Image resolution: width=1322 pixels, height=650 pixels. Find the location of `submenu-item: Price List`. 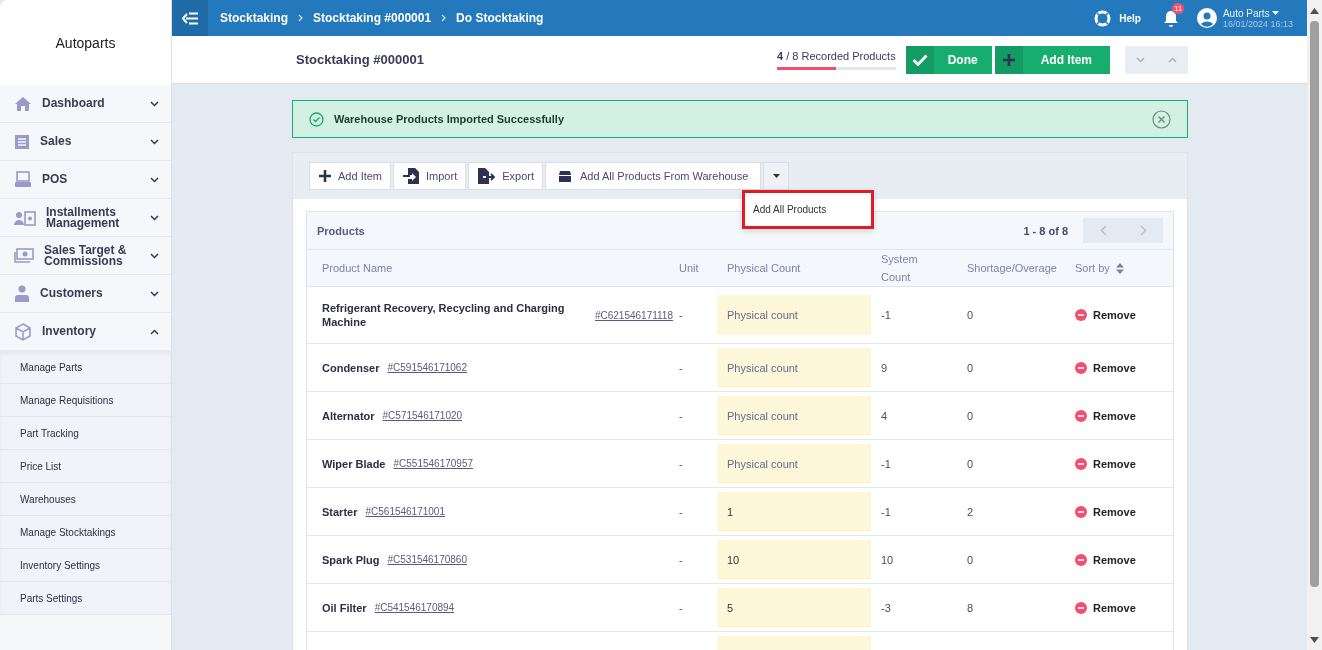

submenu-item: Price List is located at coordinates (85, 466).